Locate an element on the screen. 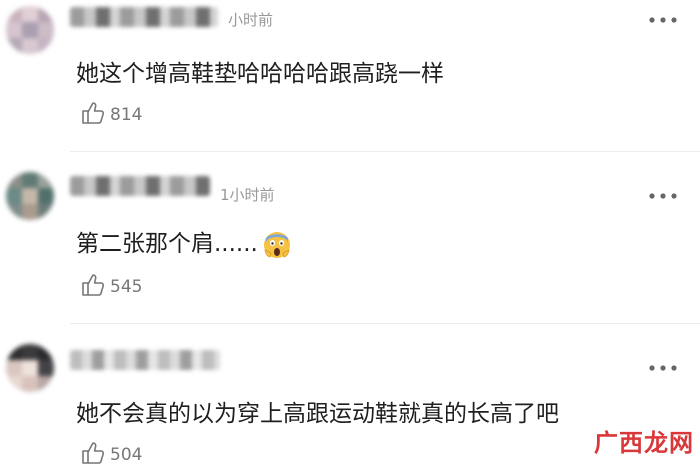 The width and height of the screenshot is (700, 468). comment-time: 1小时前 is located at coordinates (247, 195).